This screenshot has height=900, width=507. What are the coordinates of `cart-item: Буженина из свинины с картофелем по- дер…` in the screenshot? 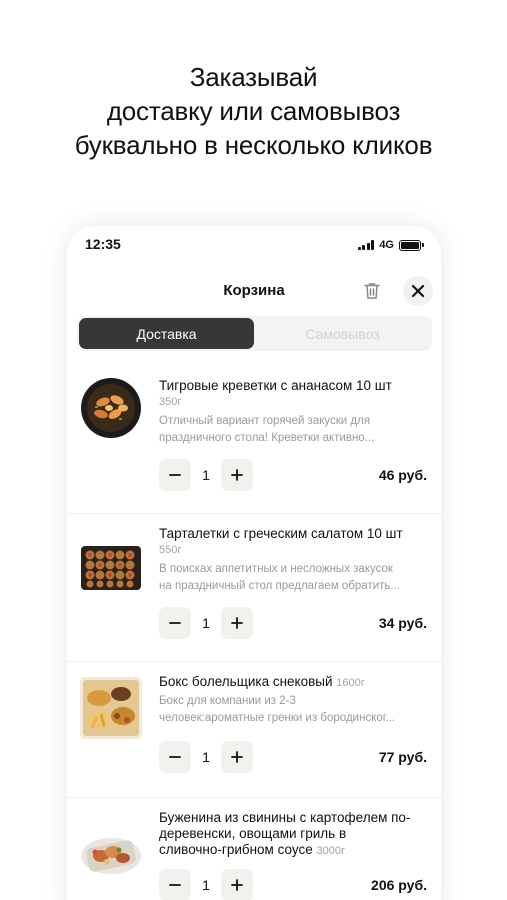 It's located at (254, 849).